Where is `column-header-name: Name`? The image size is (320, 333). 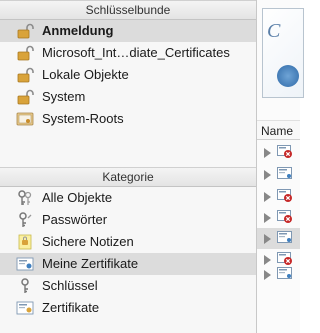
column-header-name: Name is located at coordinates (278, 130).